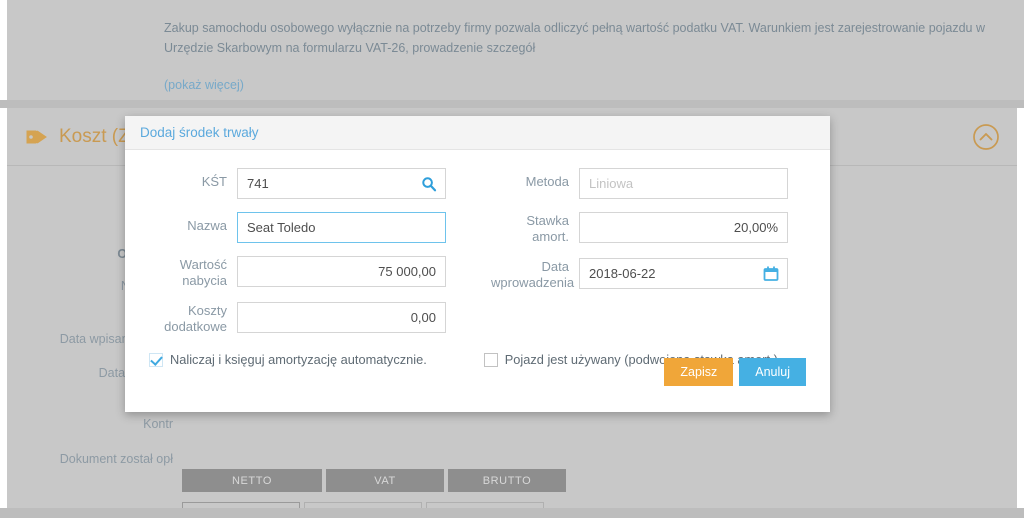 The height and width of the screenshot is (518, 1024). What do you see at coordinates (407, 271) in the screenshot?
I see `wartosc-nabycia-value: 75 000,00` at bounding box center [407, 271].